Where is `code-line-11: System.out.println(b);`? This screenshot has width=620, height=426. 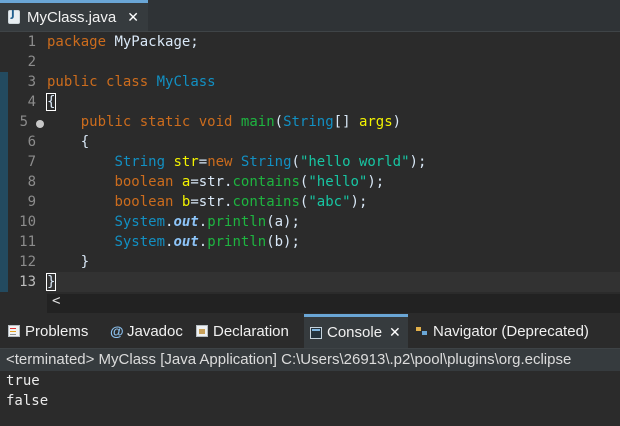
code-line-11: System.out.println(b); is located at coordinates (207, 242).